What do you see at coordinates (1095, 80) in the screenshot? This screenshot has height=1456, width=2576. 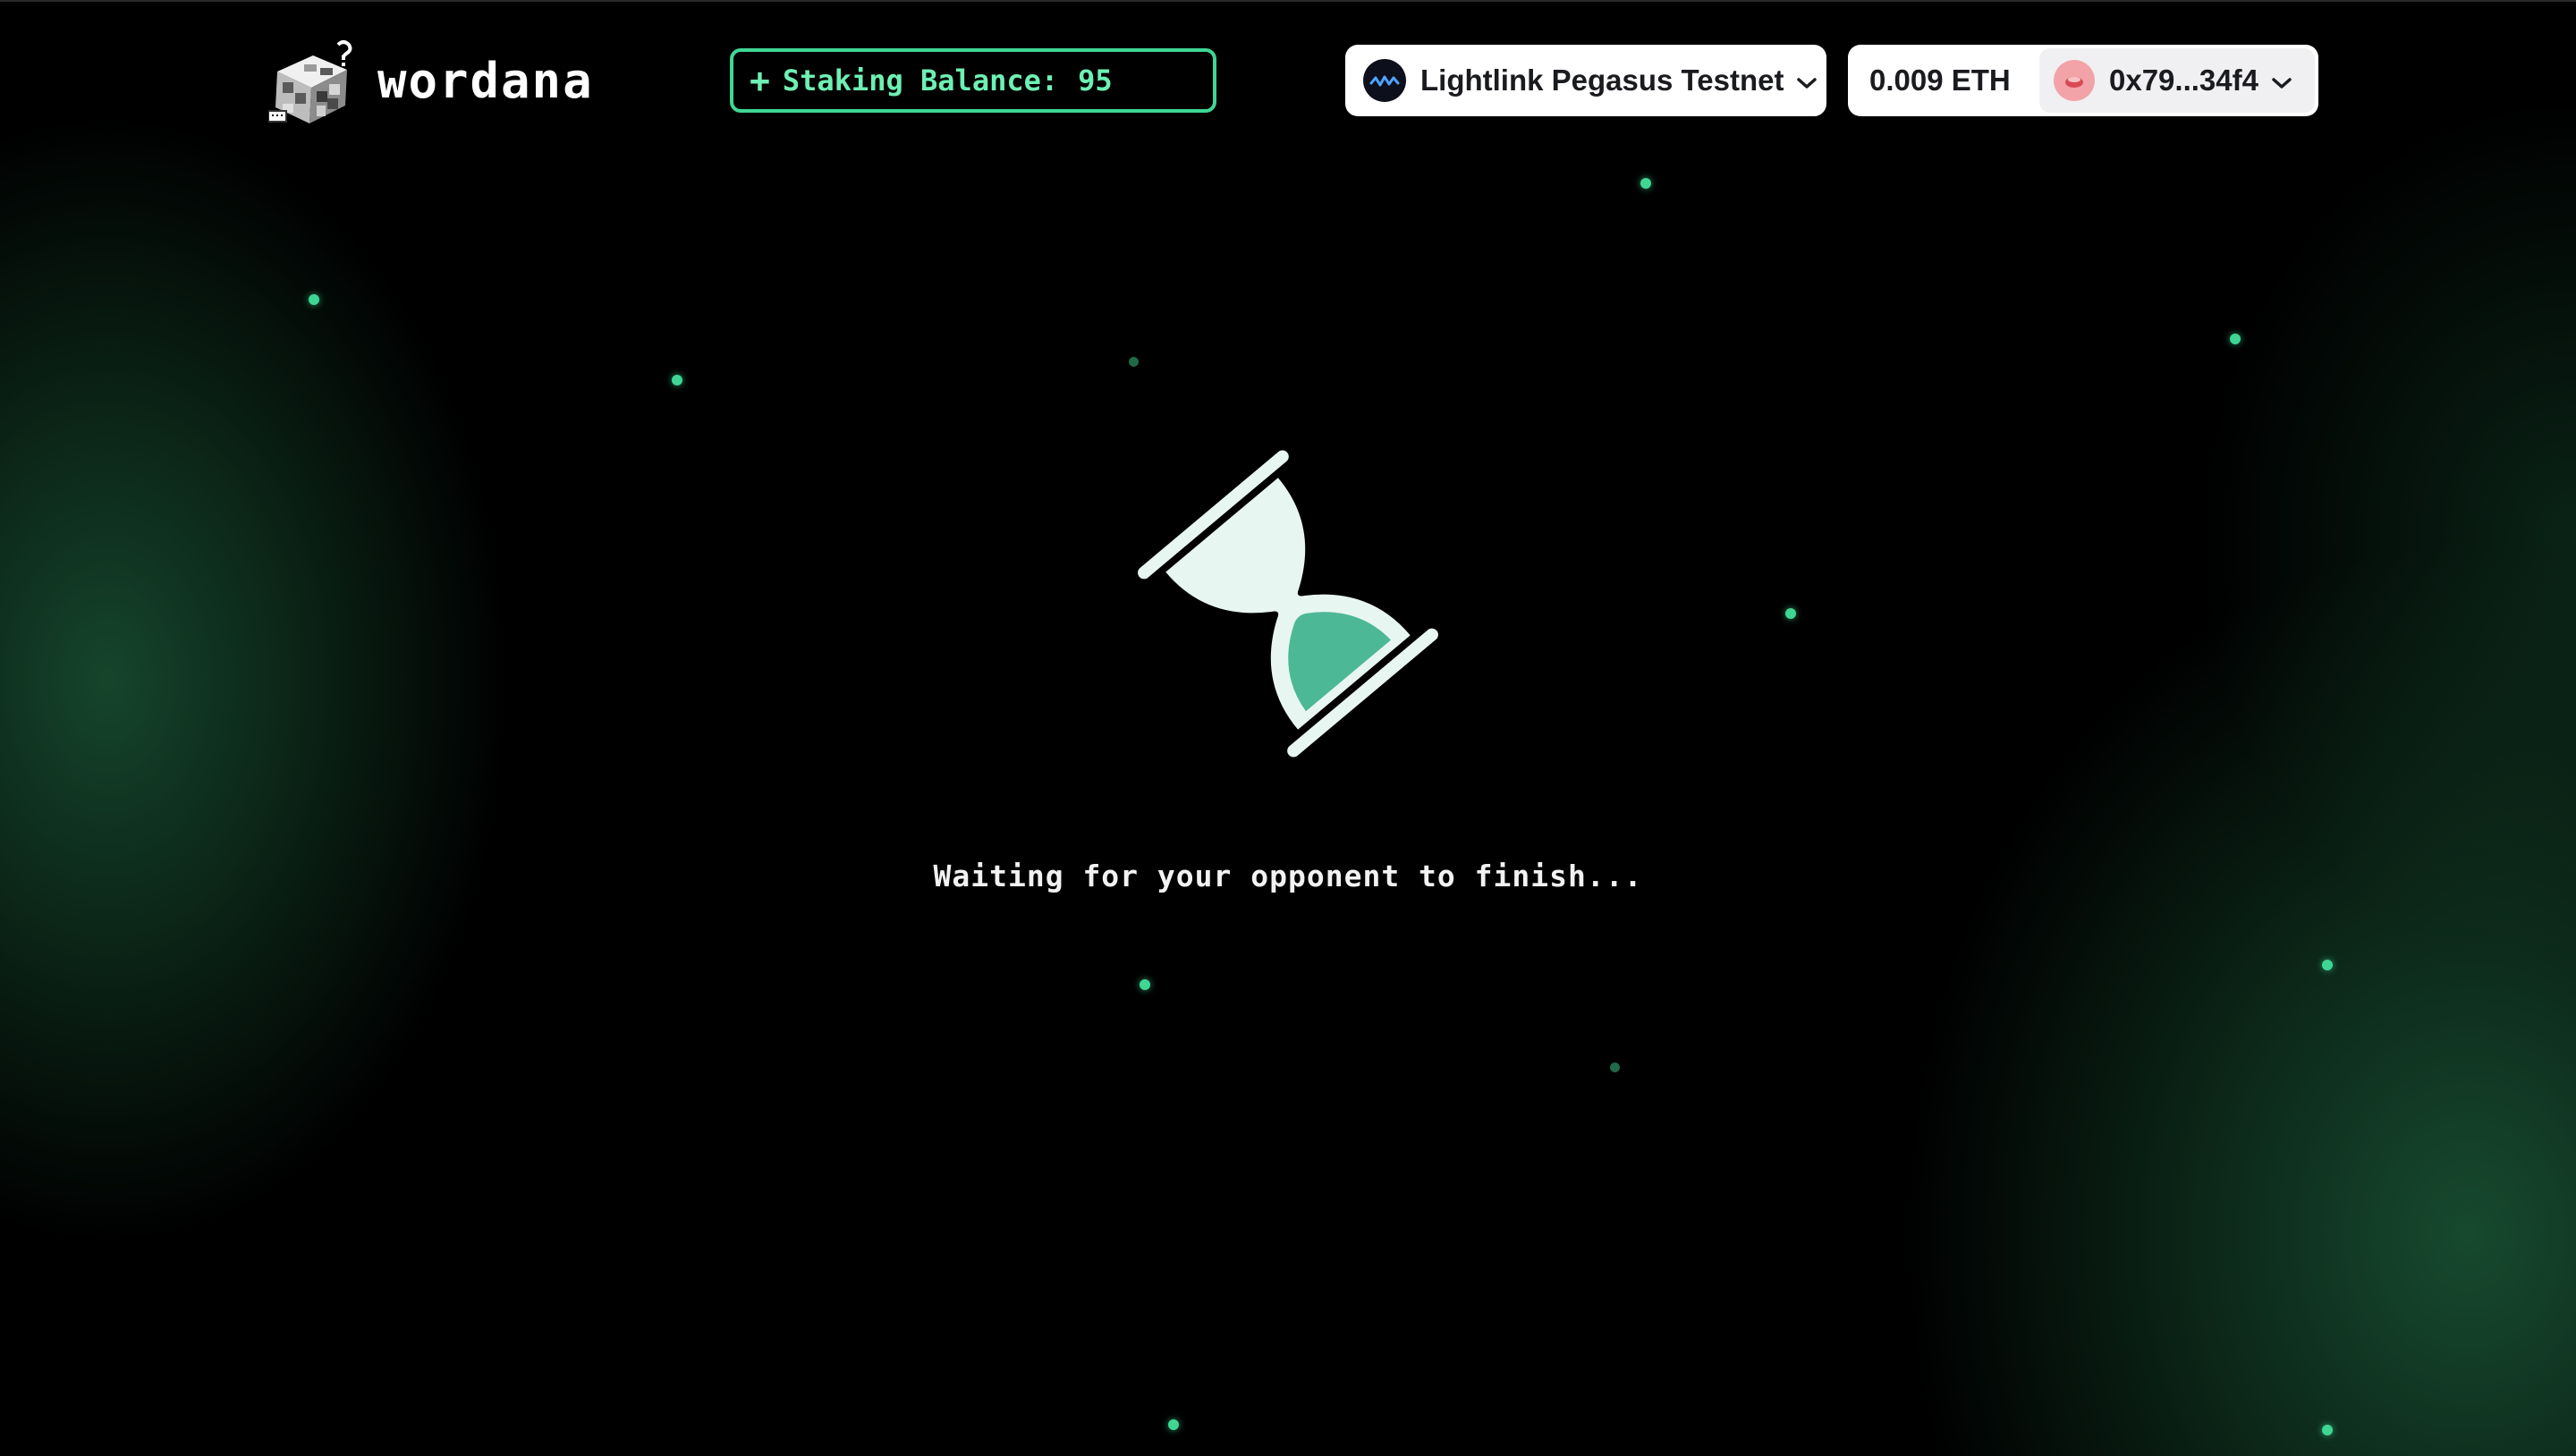 I see `staking-amount: 95` at bounding box center [1095, 80].